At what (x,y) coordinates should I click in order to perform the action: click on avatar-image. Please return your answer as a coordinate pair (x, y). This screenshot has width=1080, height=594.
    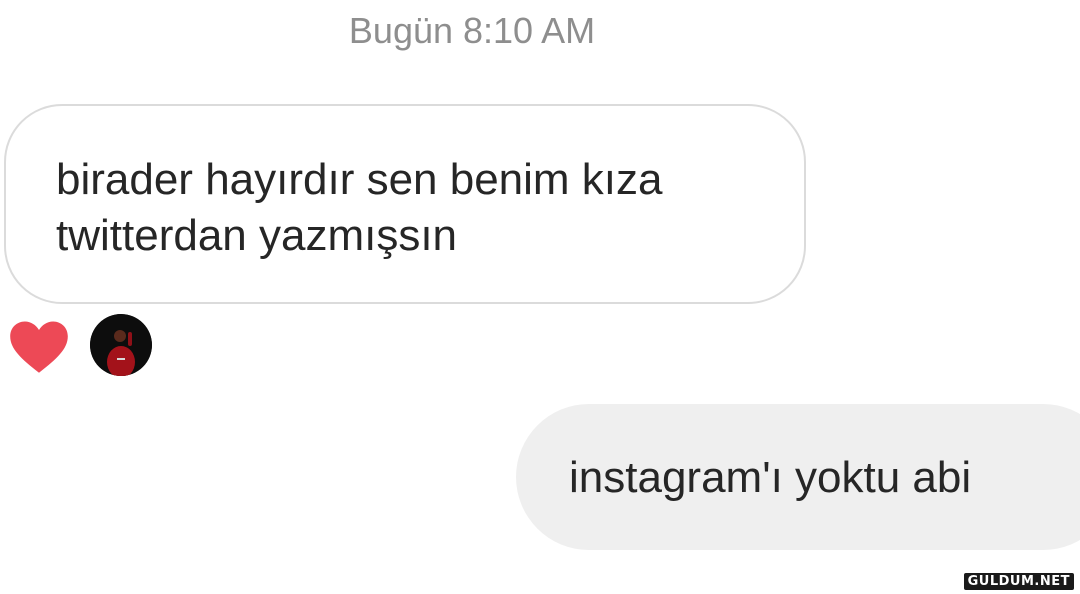
    Looking at the image, I should click on (121, 345).